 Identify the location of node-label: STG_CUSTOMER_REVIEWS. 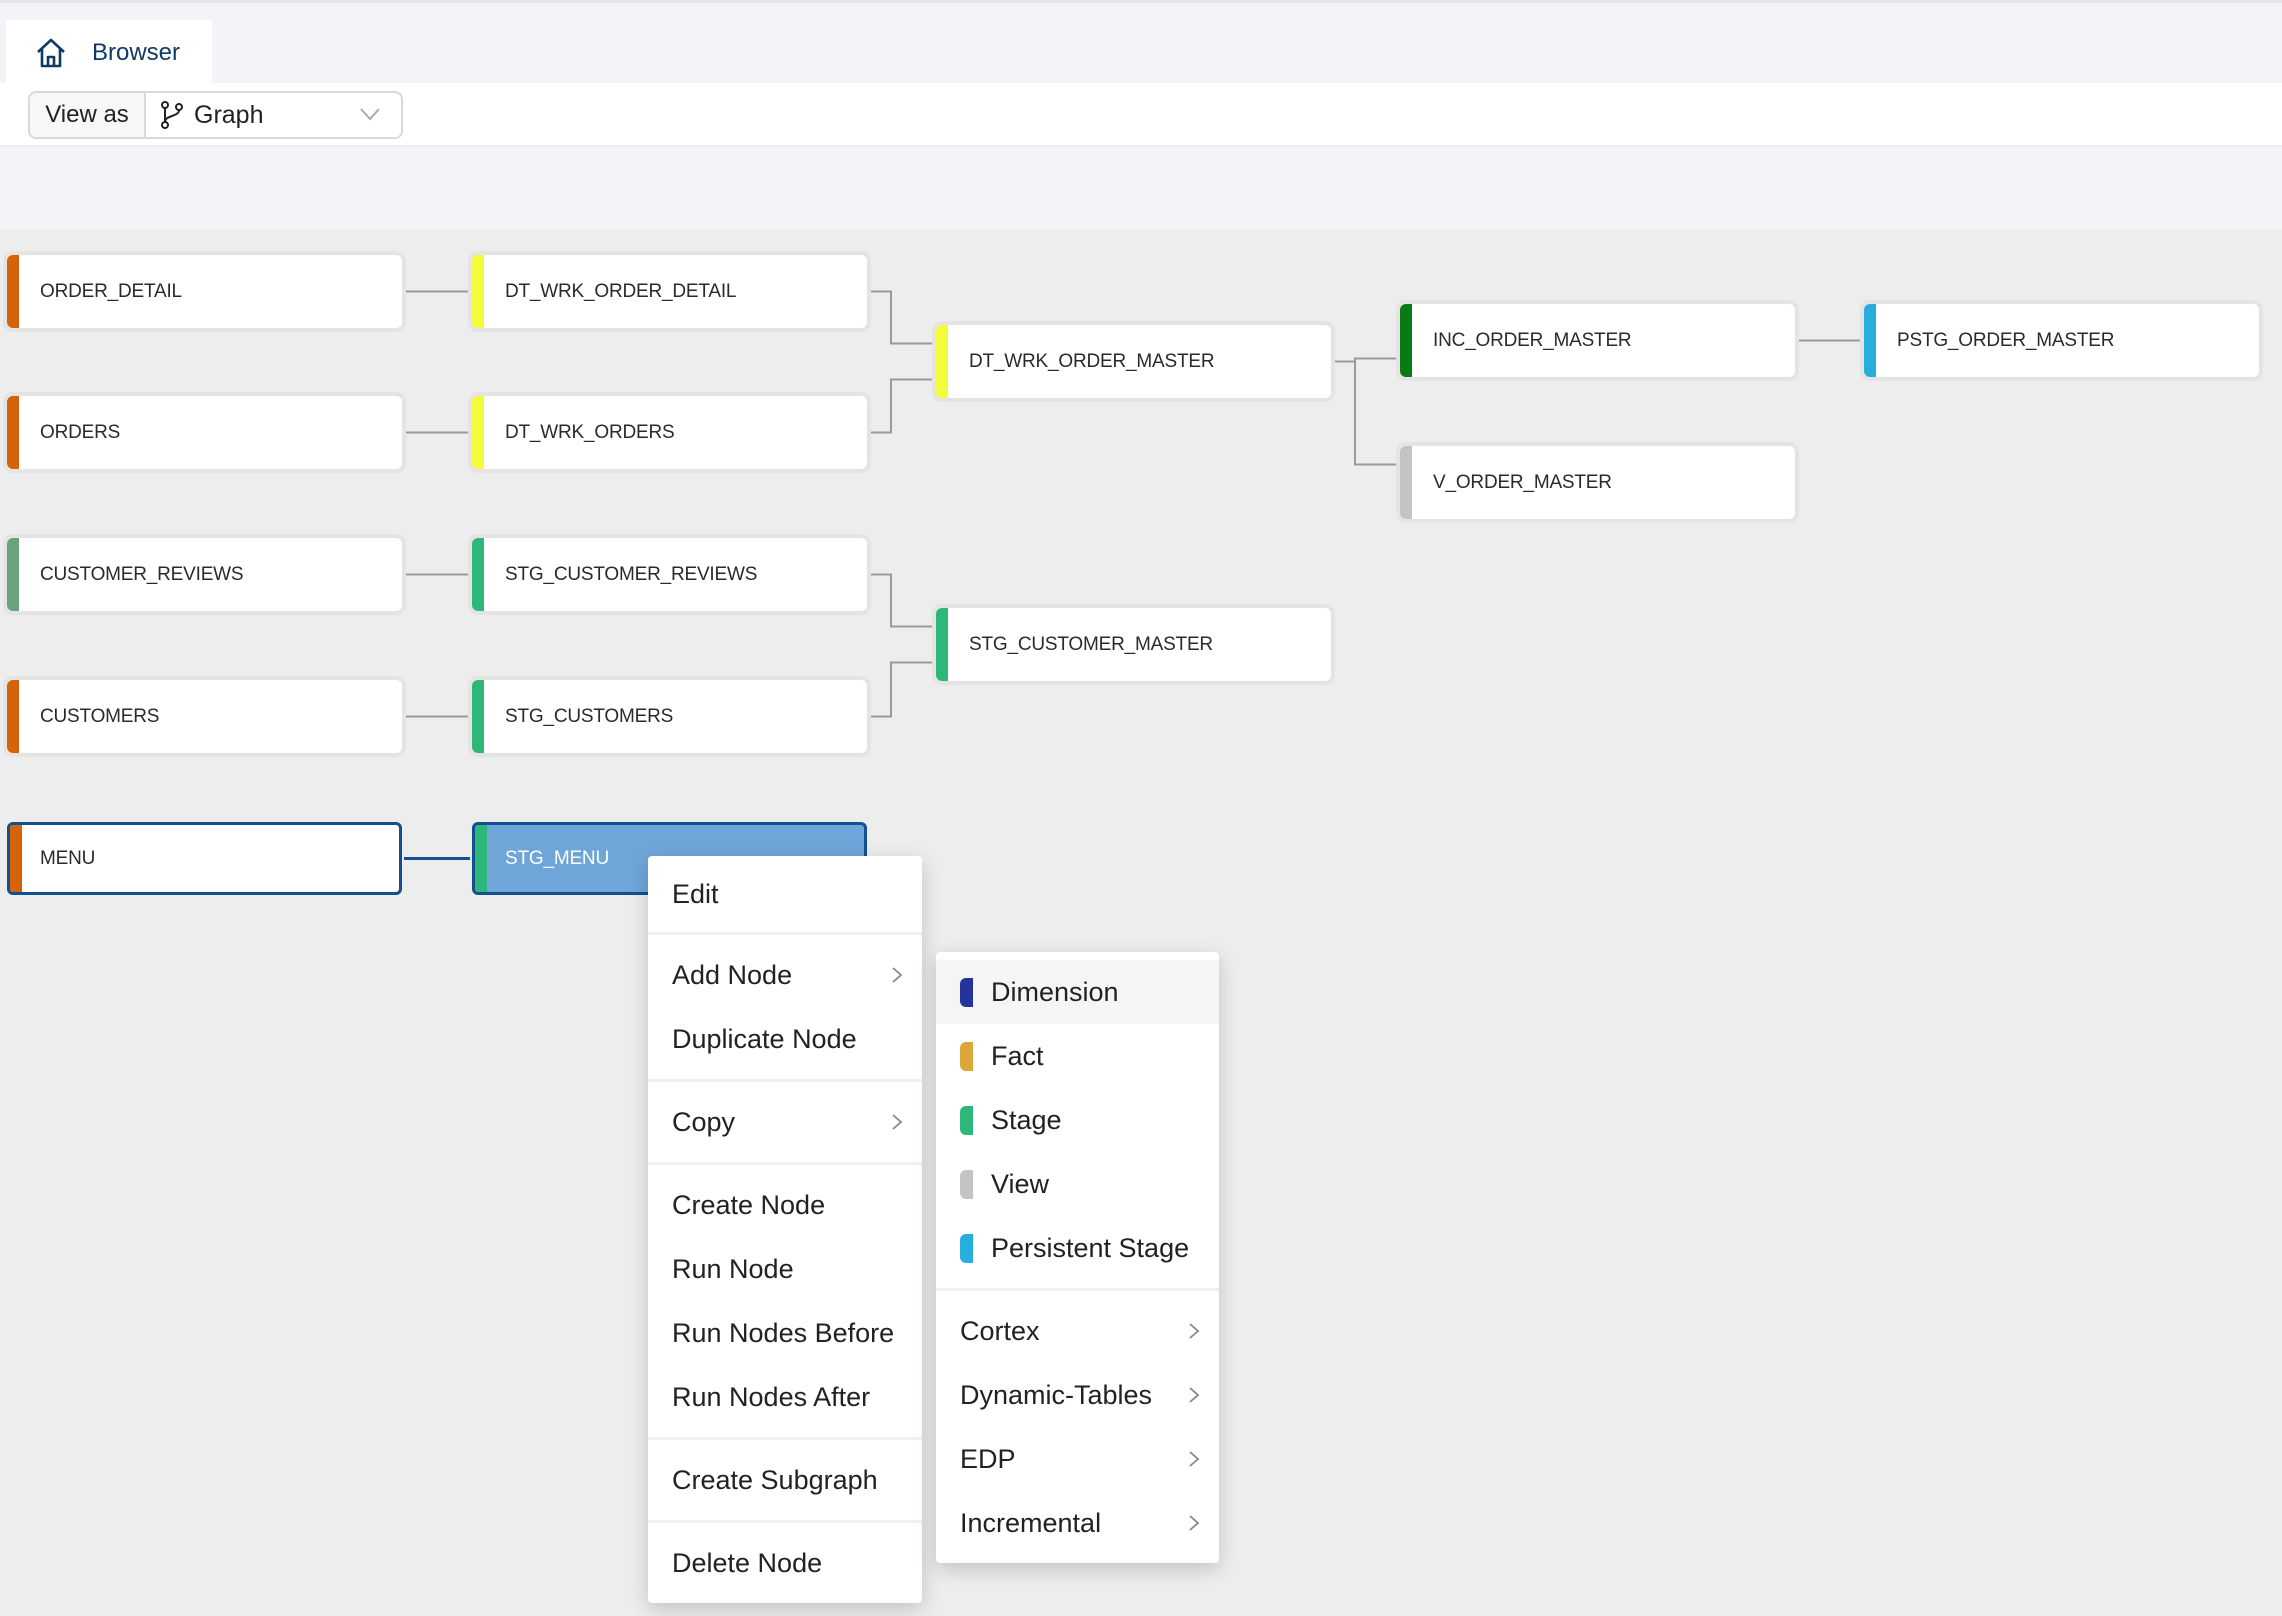
(631, 574).